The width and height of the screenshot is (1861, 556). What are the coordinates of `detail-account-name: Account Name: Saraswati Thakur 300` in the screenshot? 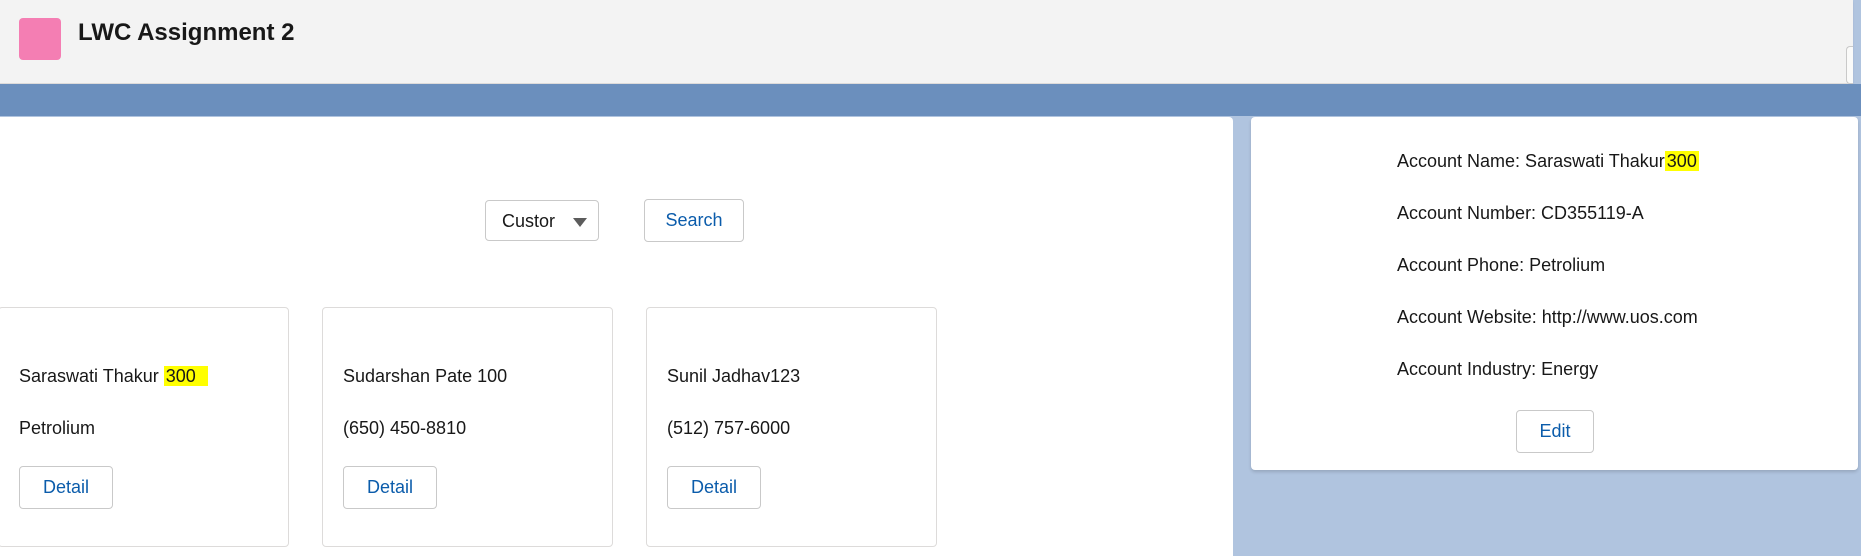 It's located at (1548, 161).